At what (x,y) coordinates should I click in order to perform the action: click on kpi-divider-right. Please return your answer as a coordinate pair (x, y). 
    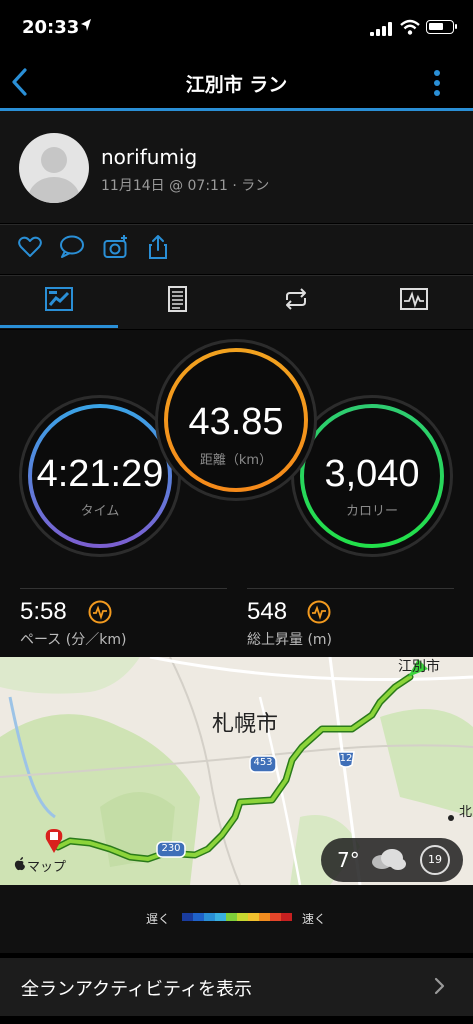
    Looking at the image, I should click on (350, 588).